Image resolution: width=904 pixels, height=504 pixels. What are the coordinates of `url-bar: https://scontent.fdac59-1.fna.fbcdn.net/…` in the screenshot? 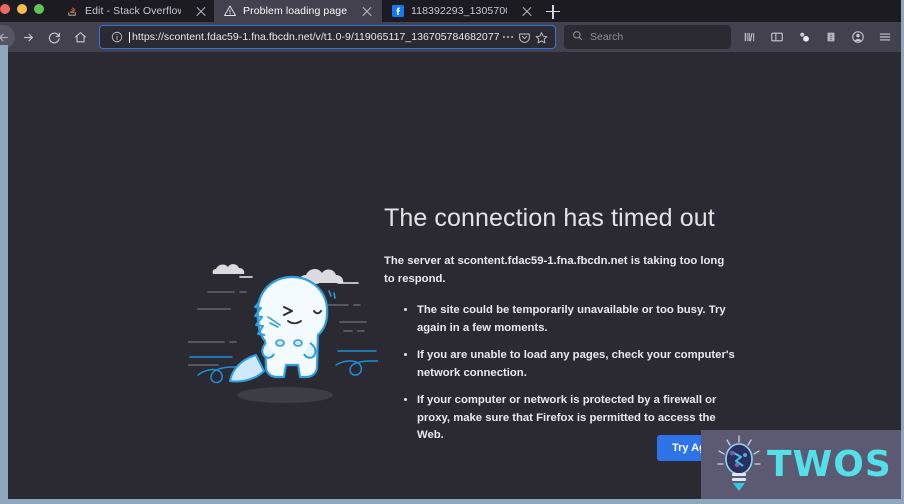 It's located at (327, 37).